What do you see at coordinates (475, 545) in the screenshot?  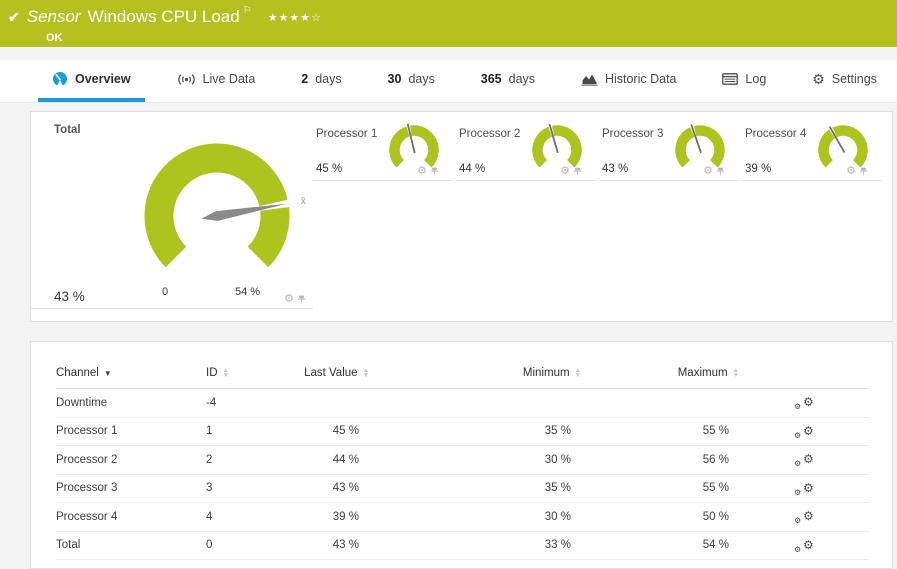 I see `cell-minimum: 33 %` at bounding box center [475, 545].